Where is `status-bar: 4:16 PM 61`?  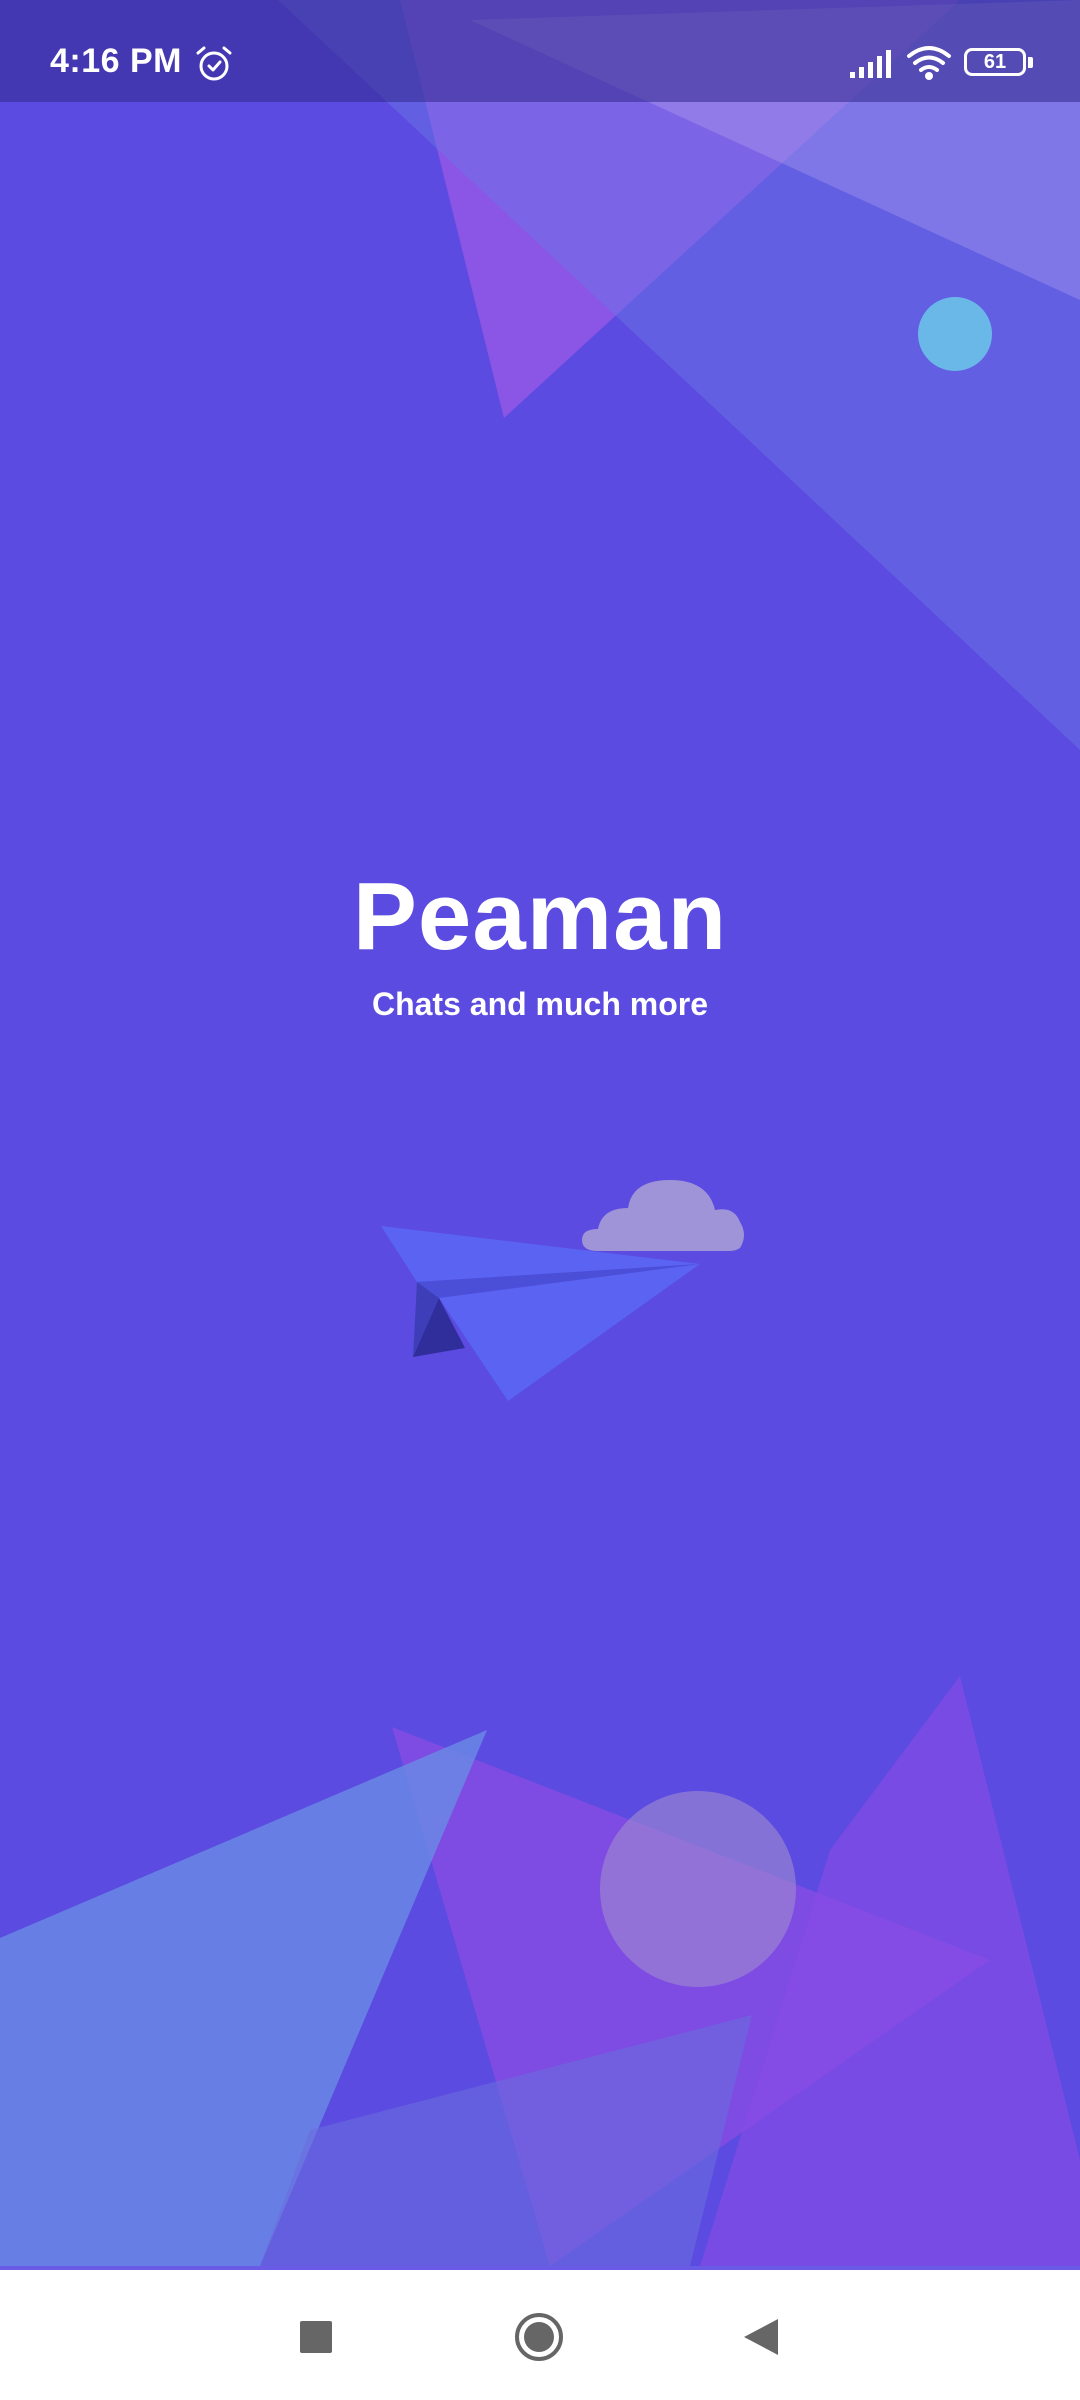 status-bar: 4:16 PM 61 is located at coordinates (540, 51).